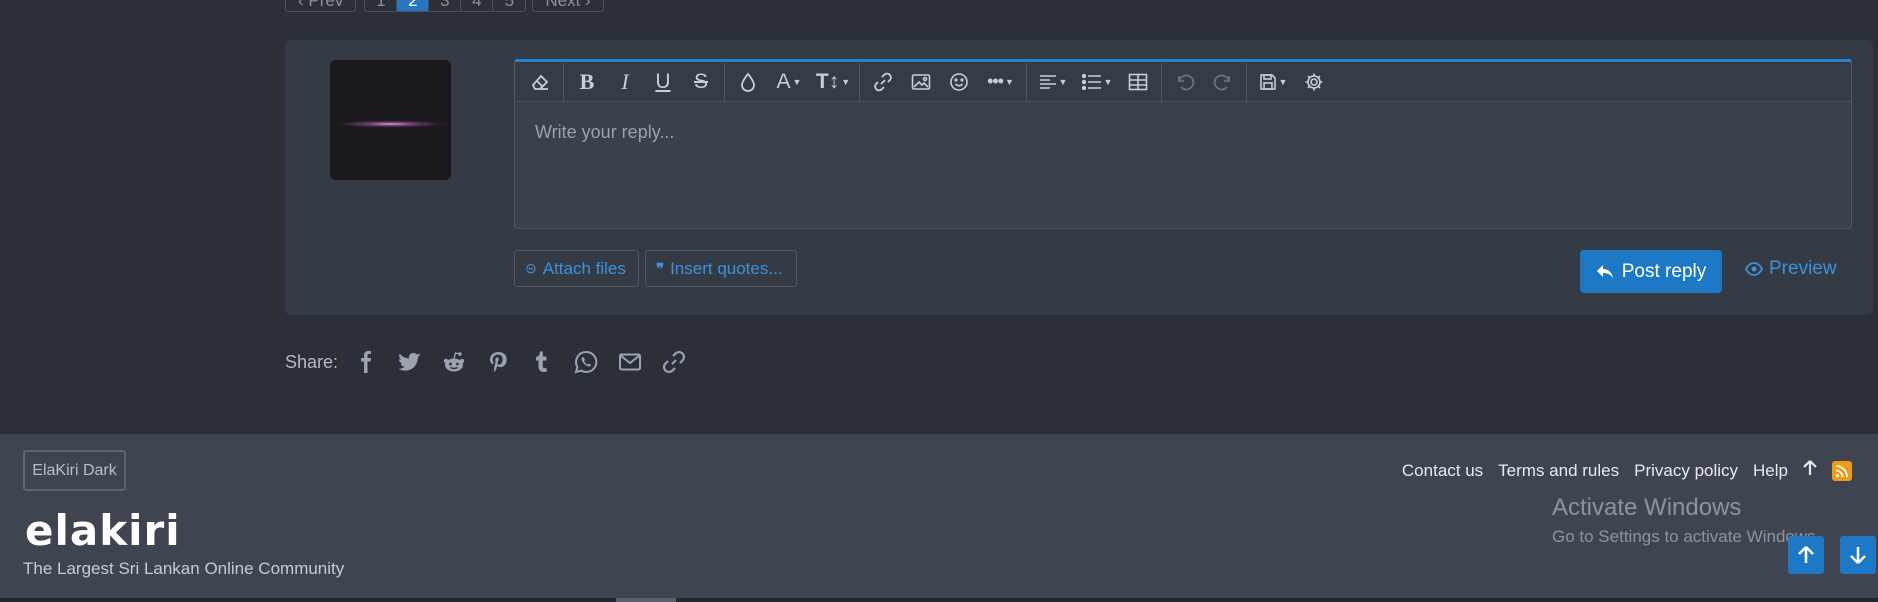 This screenshot has height=602, width=1878. Describe the element at coordinates (410, 362) in the screenshot. I see `twitter-icon` at that location.